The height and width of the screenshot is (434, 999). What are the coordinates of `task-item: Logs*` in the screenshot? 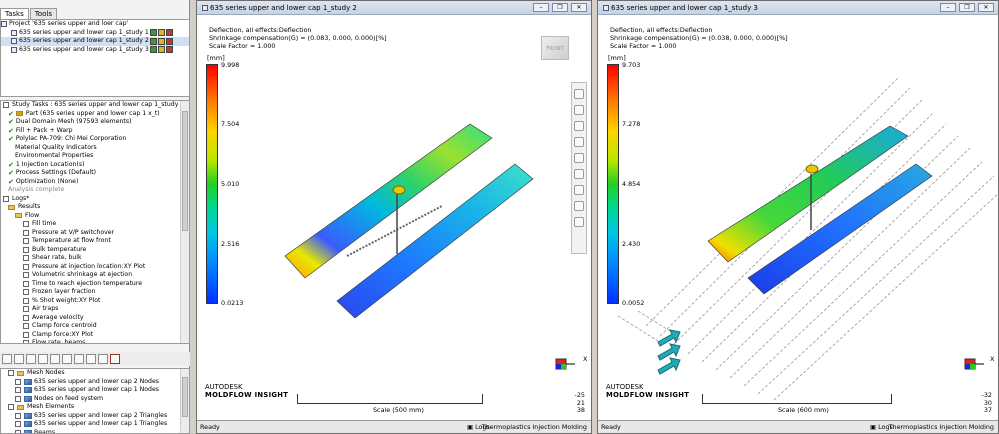 It's located at (95, 199).